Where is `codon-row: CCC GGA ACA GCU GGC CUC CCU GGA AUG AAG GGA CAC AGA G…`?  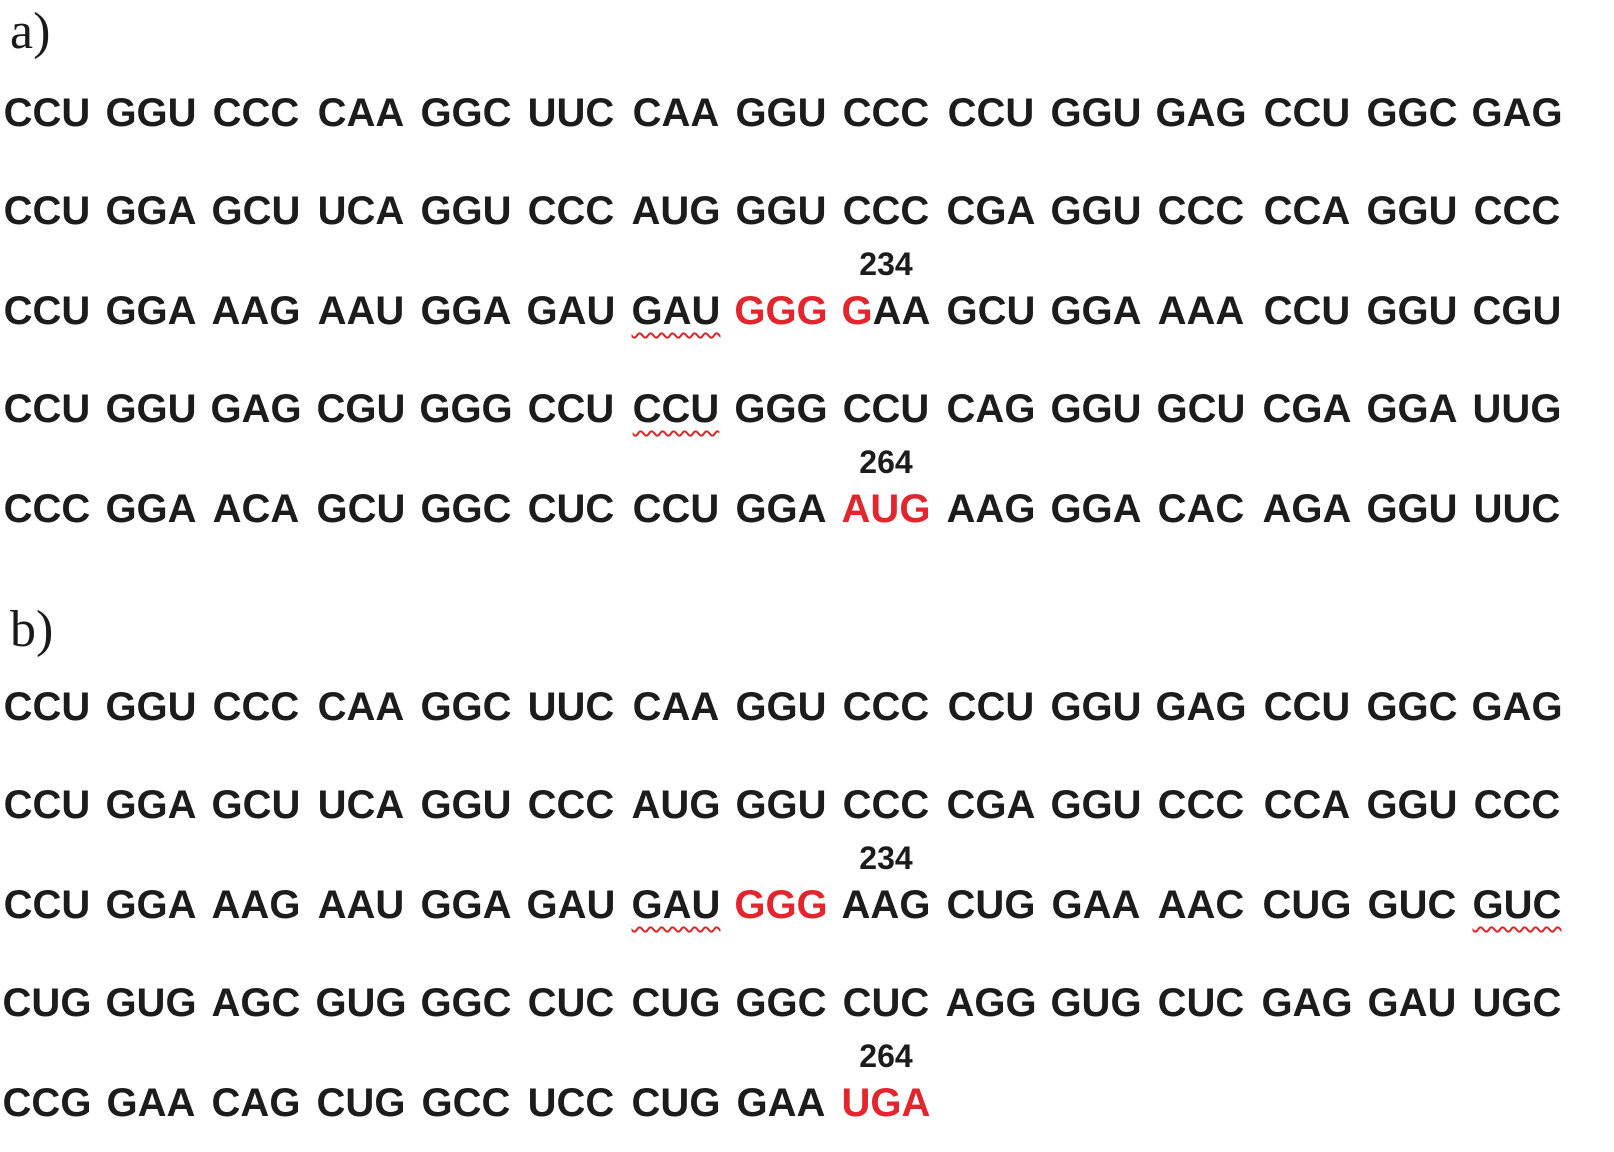 codon-row: CCC GGA ACA GCU GGC CUC CCU GGA AUG AAG GGA CAC AGA G… is located at coordinates (807, 514).